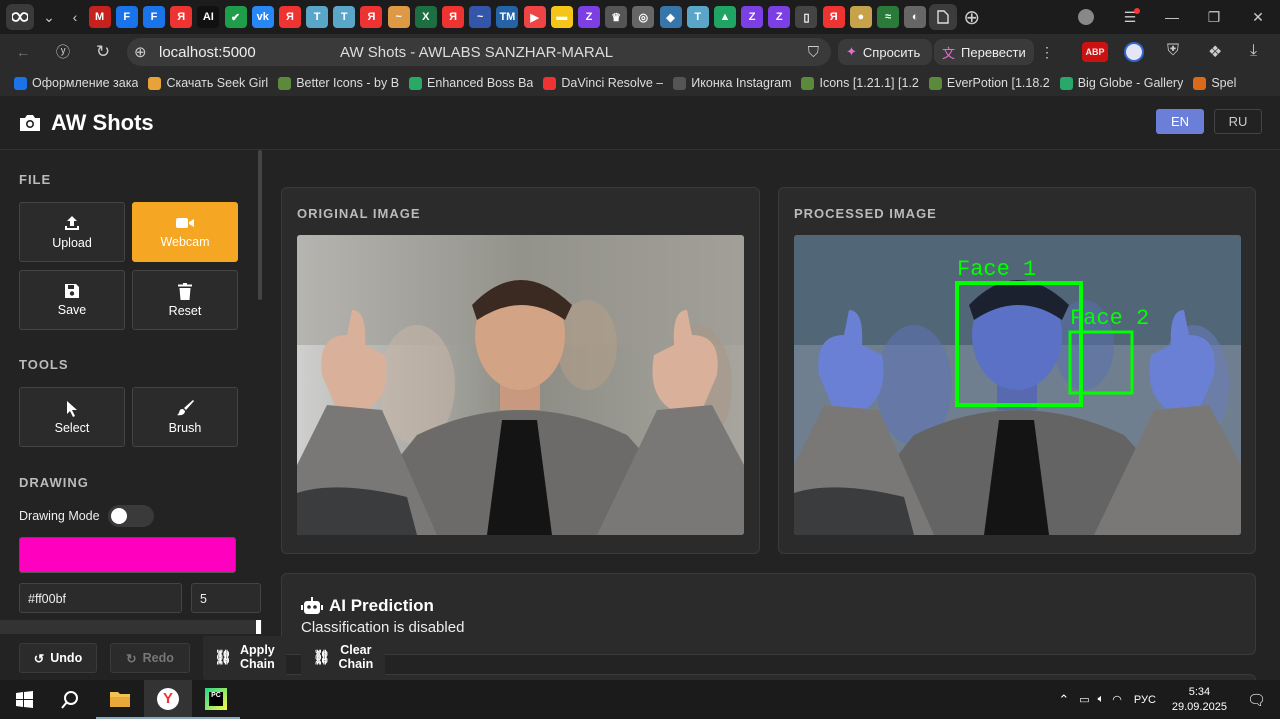  What do you see at coordinates (63, 52) in the screenshot?
I see `yandex-home-icon: ⓨ` at bounding box center [63, 52].